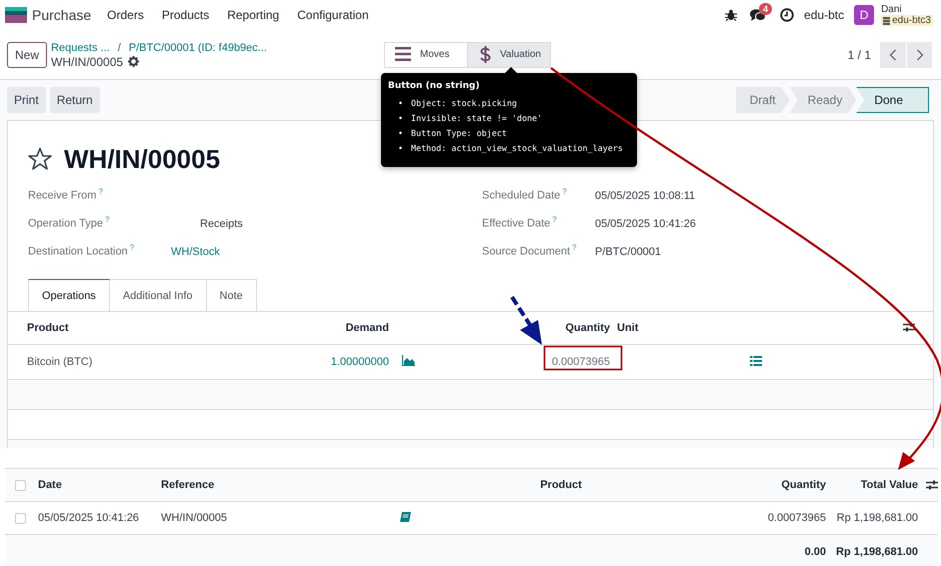  Describe the element at coordinates (333, 15) in the screenshot. I see `menu-item: Configuration` at that location.